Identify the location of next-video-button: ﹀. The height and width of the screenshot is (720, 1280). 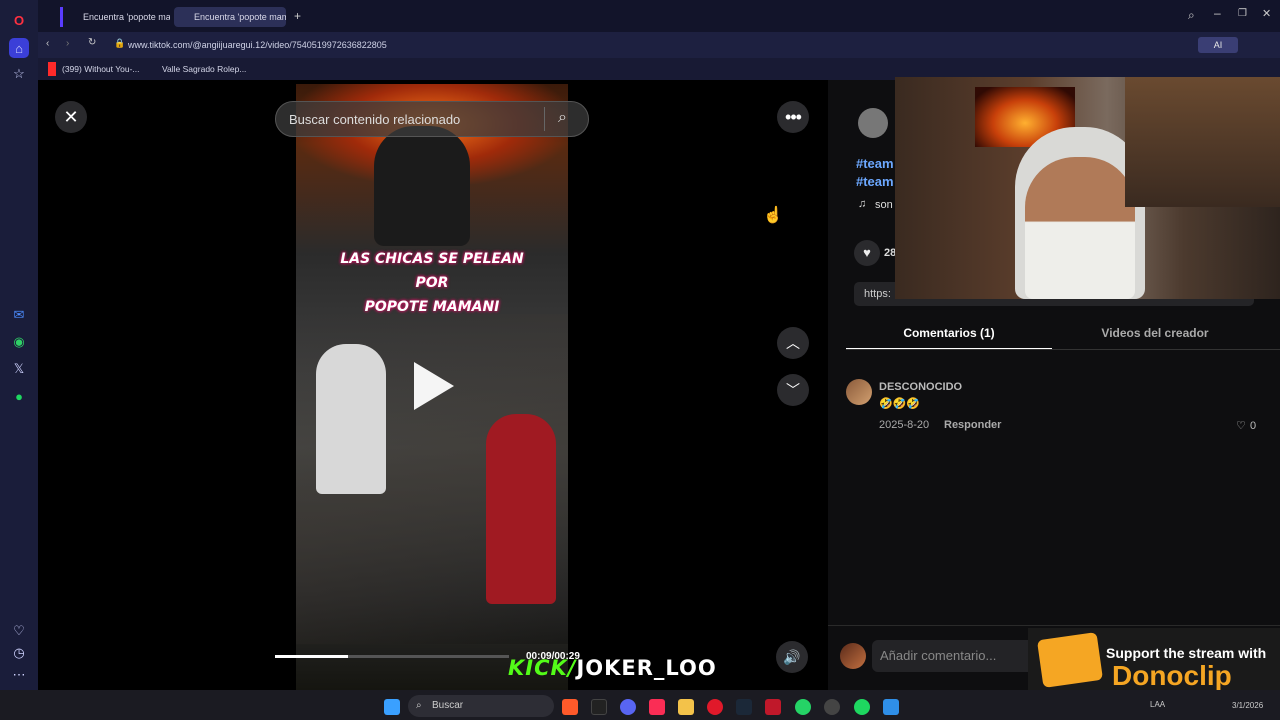
(793, 390).